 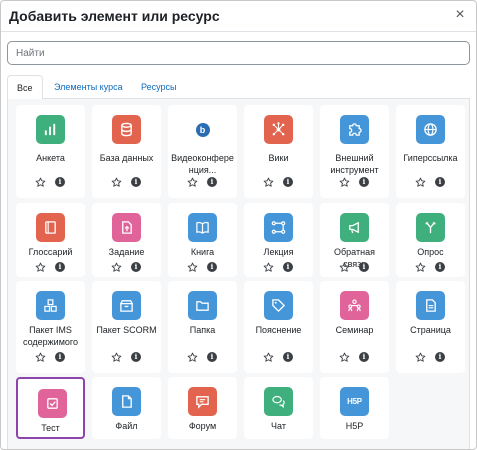 What do you see at coordinates (126, 151) in the screenshot?
I see `module-card: База данных i` at bounding box center [126, 151].